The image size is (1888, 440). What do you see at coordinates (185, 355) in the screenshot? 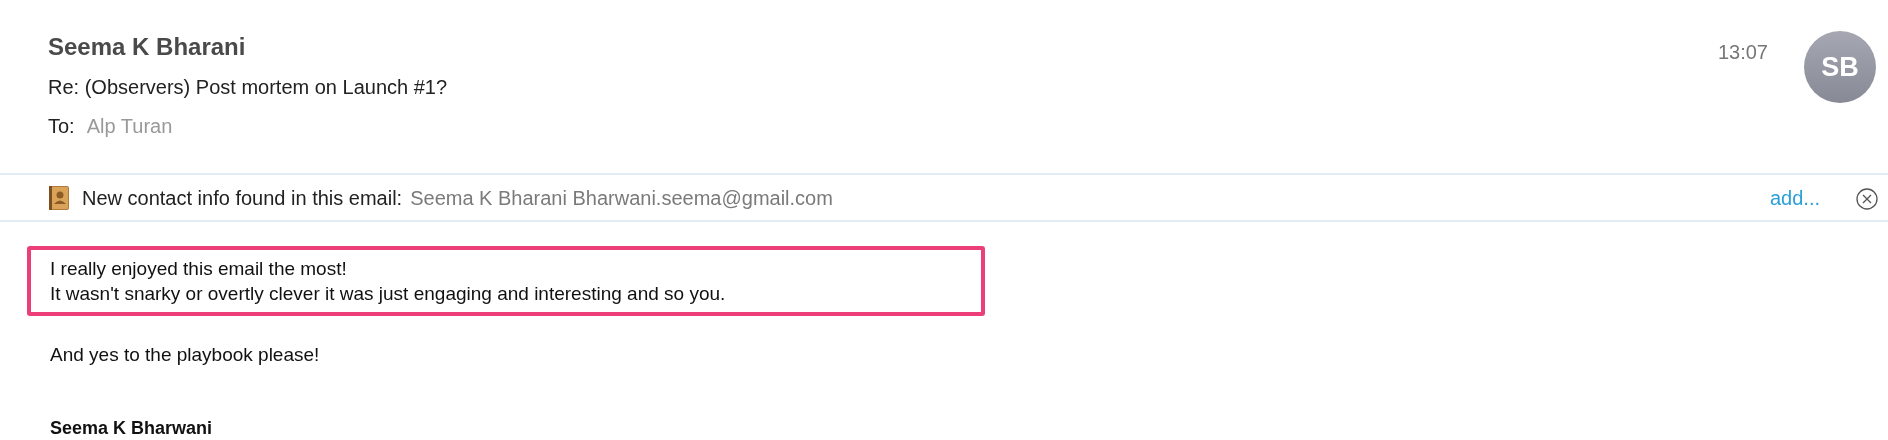
I see `body-text: And yes to the playbook please!` at bounding box center [185, 355].